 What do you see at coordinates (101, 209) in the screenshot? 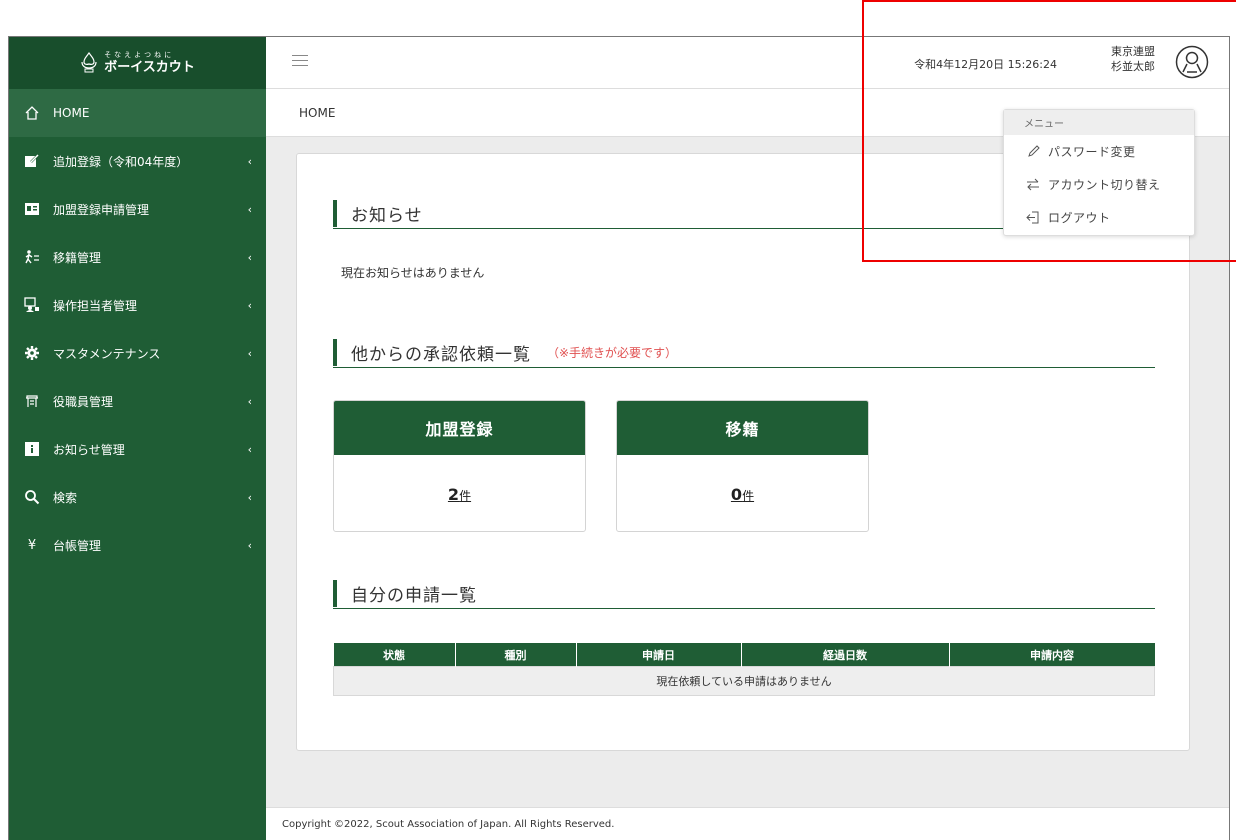
I see `sidebar-item-label: 加盟登録申請管理` at bounding box center [101, 209].